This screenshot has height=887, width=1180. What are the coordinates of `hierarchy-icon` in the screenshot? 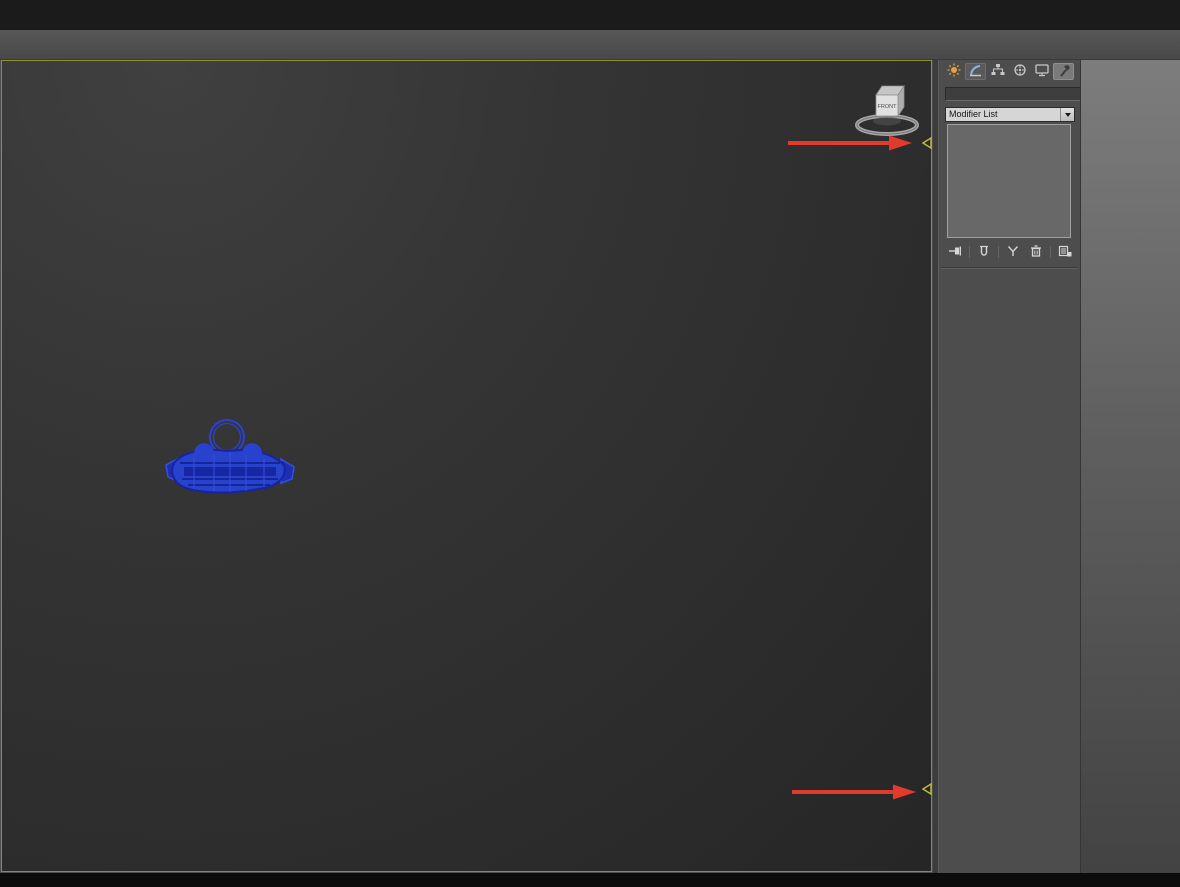 It's located at (998, 71).